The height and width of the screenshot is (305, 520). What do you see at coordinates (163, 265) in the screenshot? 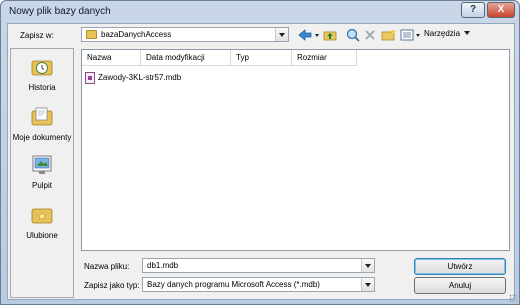
I see `file-name-value: db1.mdb` at bounding box center [163, 265].